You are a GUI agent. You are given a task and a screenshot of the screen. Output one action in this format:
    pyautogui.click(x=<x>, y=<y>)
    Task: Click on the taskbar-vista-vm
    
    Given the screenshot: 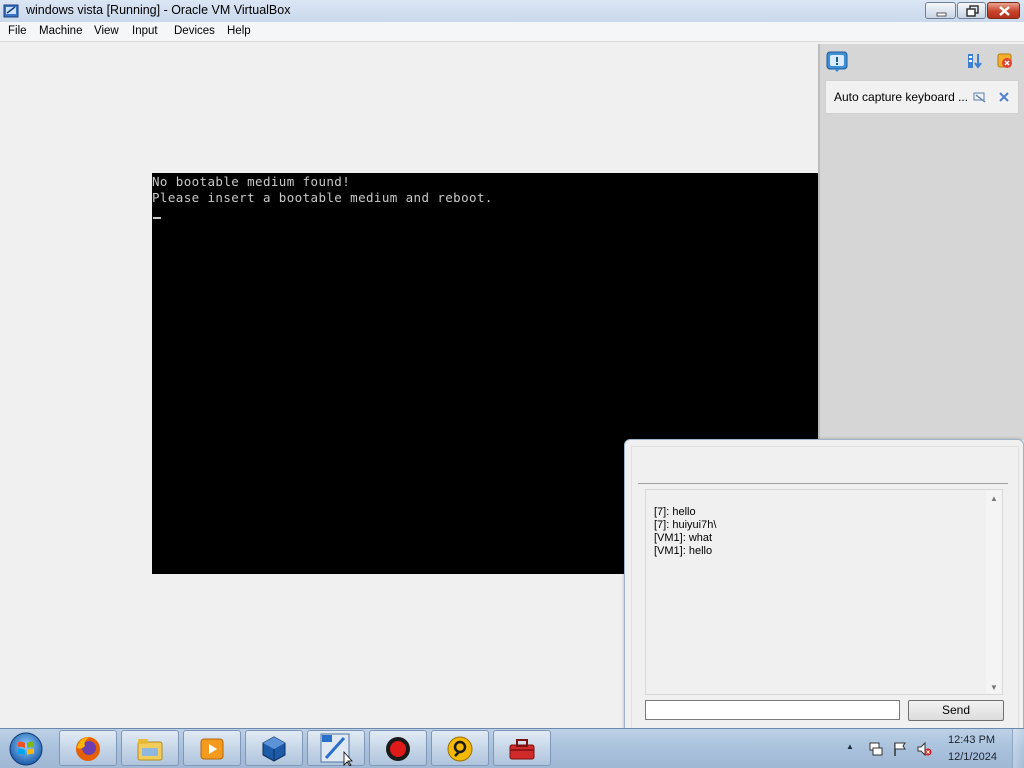 What is the action you would take?
    pyautogui.click(x=336, y=748)
    